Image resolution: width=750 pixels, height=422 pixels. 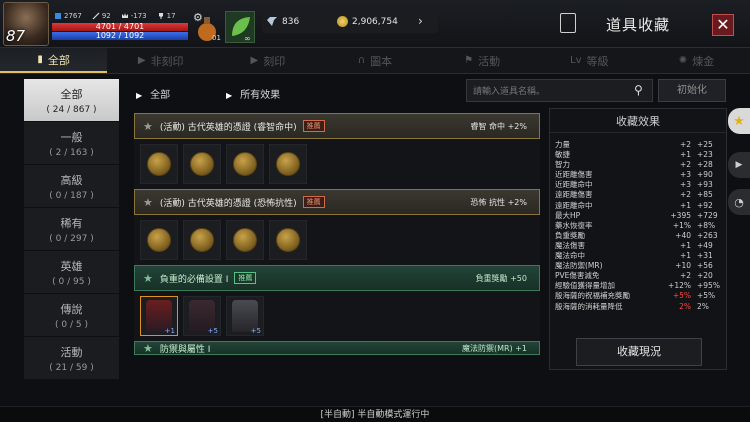 I want to click on hp-bar: 4701 / 4701, so click(x=120, y=27).